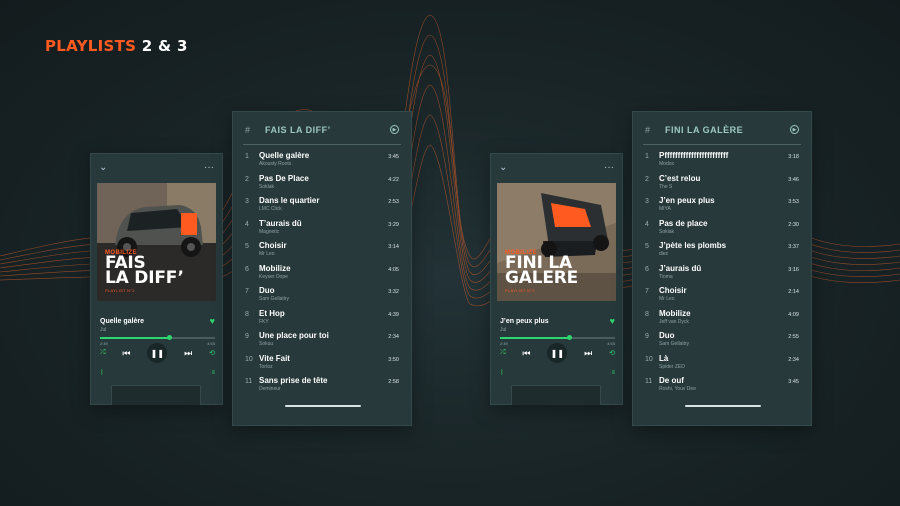 The image size is (900, 506). I want to click on track-title: Là, so click(664, 358).